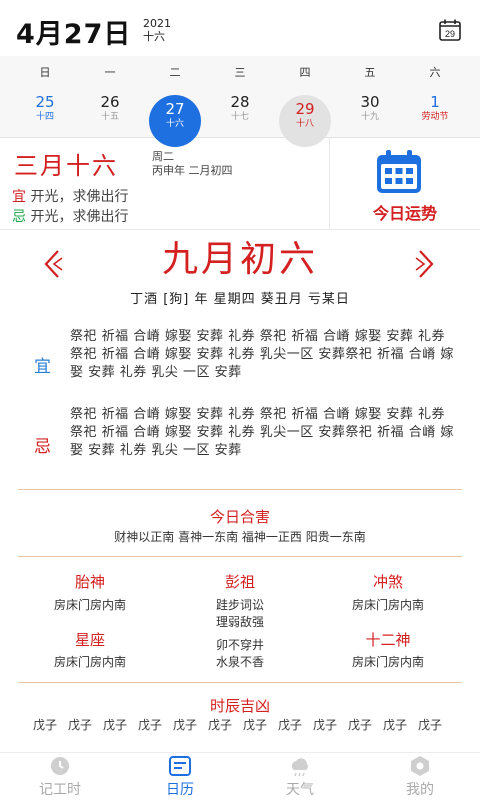  Describe the element at coordinates (450, 34) in the screenshot. I see `calendar-button-day: 29` at that location.